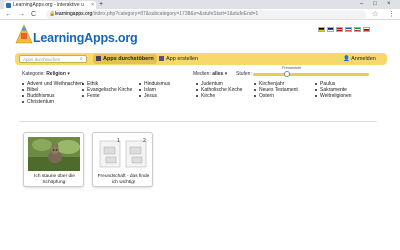 The width and height of the screenshot is (400, 250). Describe the element at coordinates (24, 34) in the screenshot. I see `logo-icon` at that location.